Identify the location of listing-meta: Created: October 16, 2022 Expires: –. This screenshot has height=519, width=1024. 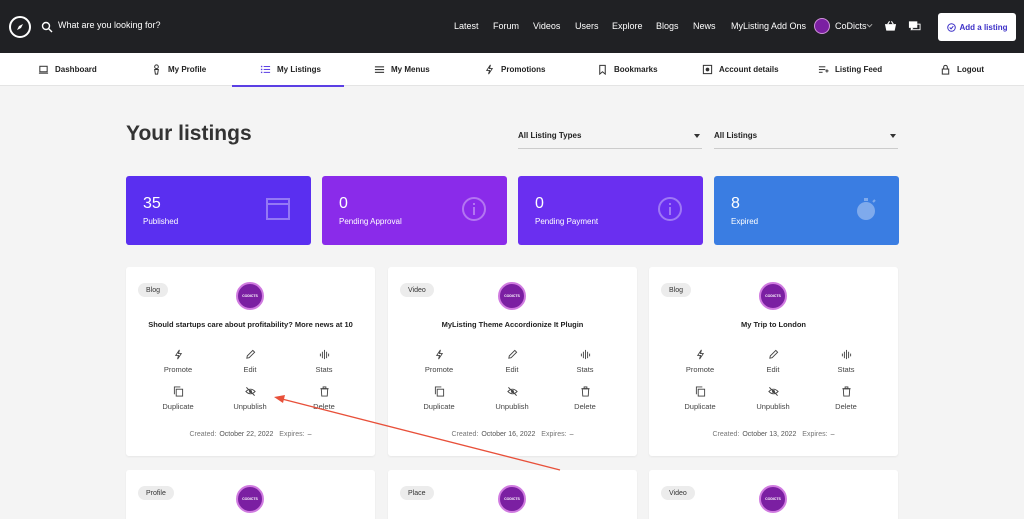
(512, 434).